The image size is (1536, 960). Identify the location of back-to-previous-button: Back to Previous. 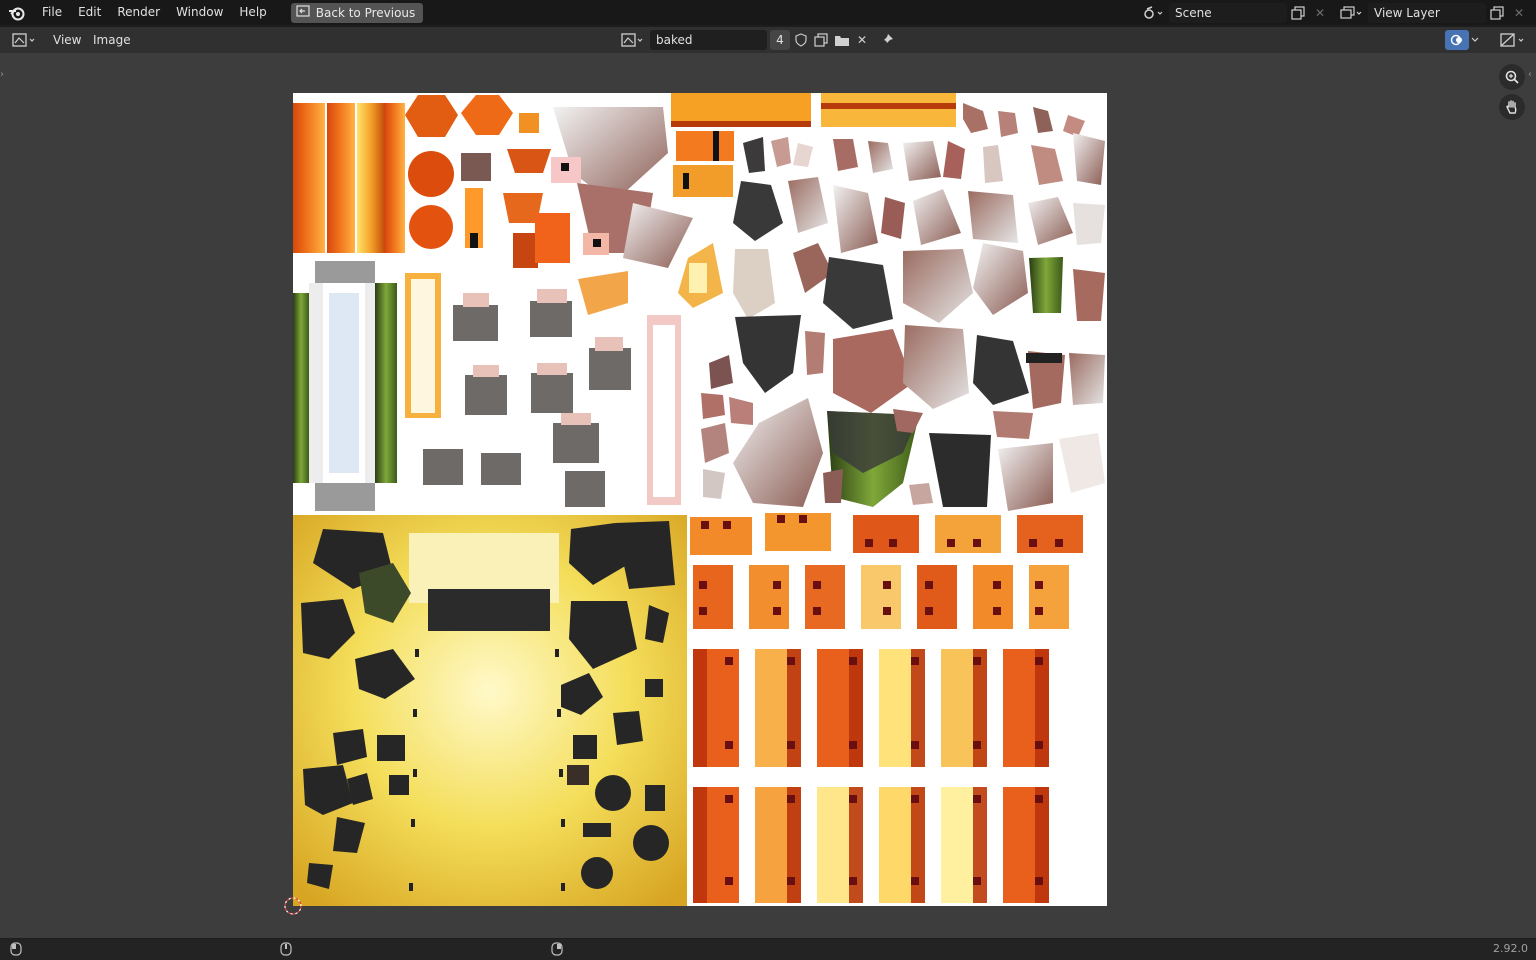
(357, 12).